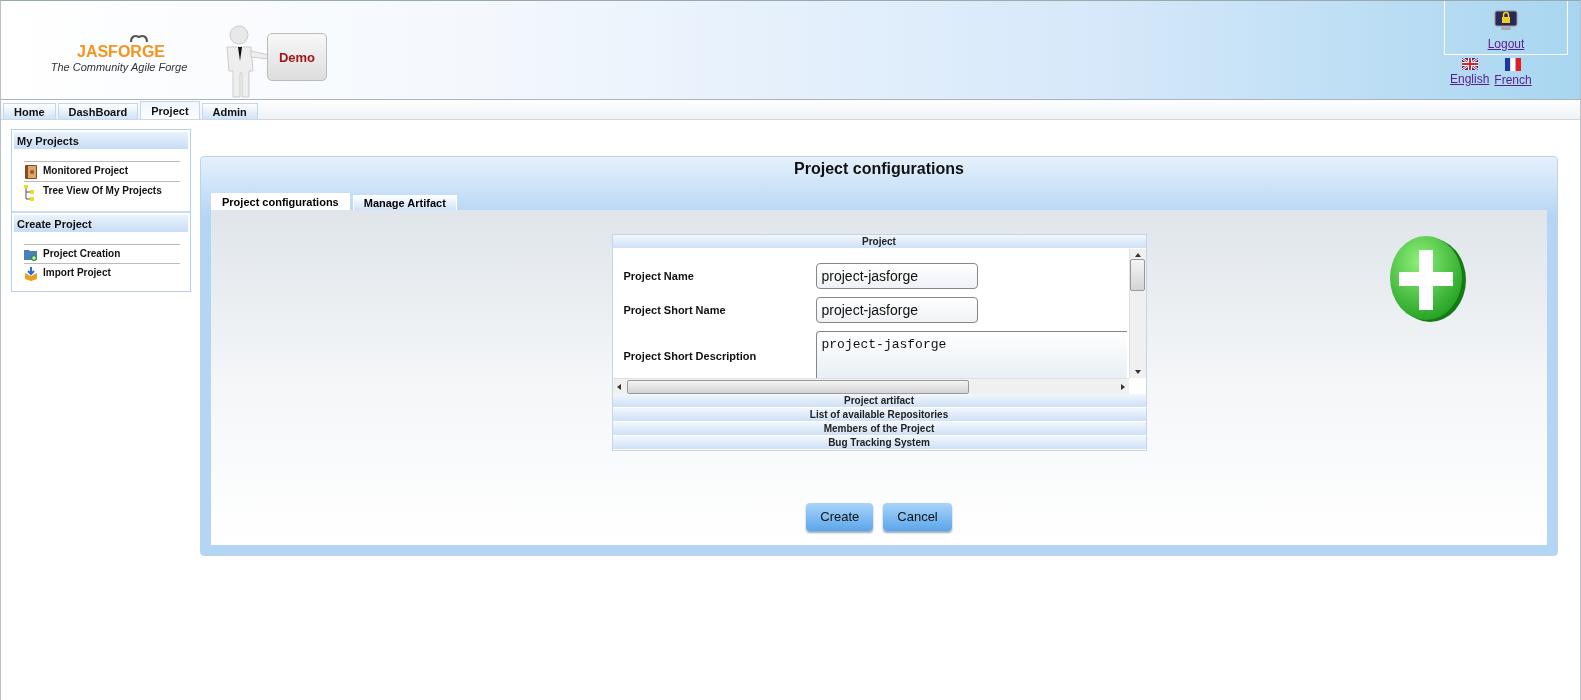 The height and width of the screenshot is (700, 1581). Describe the element at coordinates (971, 354) in the screenshot. I see `description-field: project-jasforge` at that location.